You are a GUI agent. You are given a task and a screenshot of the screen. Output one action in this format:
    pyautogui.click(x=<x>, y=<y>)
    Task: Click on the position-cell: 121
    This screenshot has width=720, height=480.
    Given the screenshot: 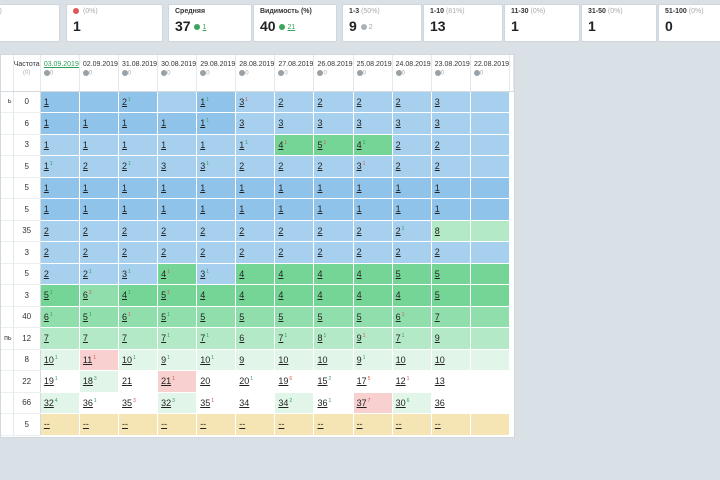 What is the action you would take?
    pyautogui.click(x=412, y=381)
    